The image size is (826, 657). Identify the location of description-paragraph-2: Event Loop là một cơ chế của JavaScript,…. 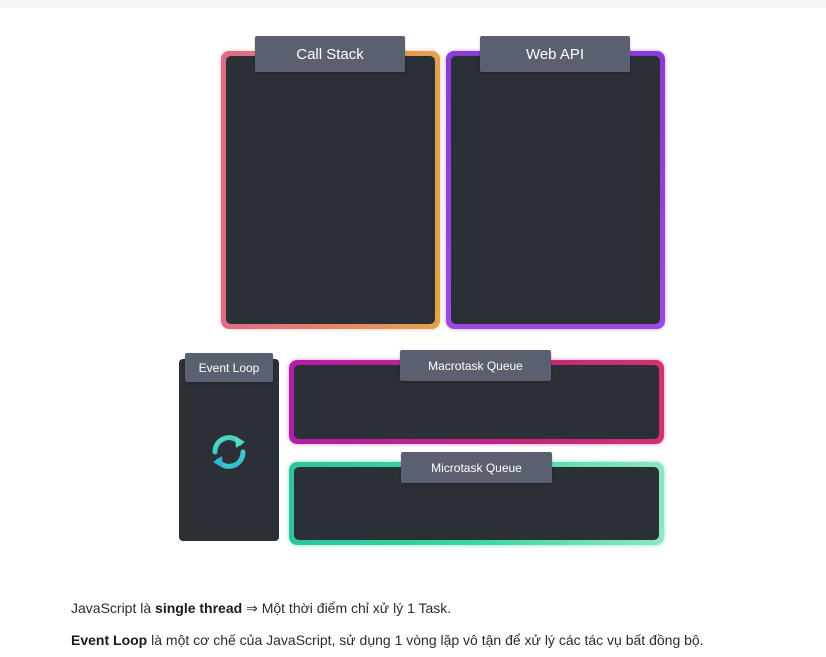
(387, 640).